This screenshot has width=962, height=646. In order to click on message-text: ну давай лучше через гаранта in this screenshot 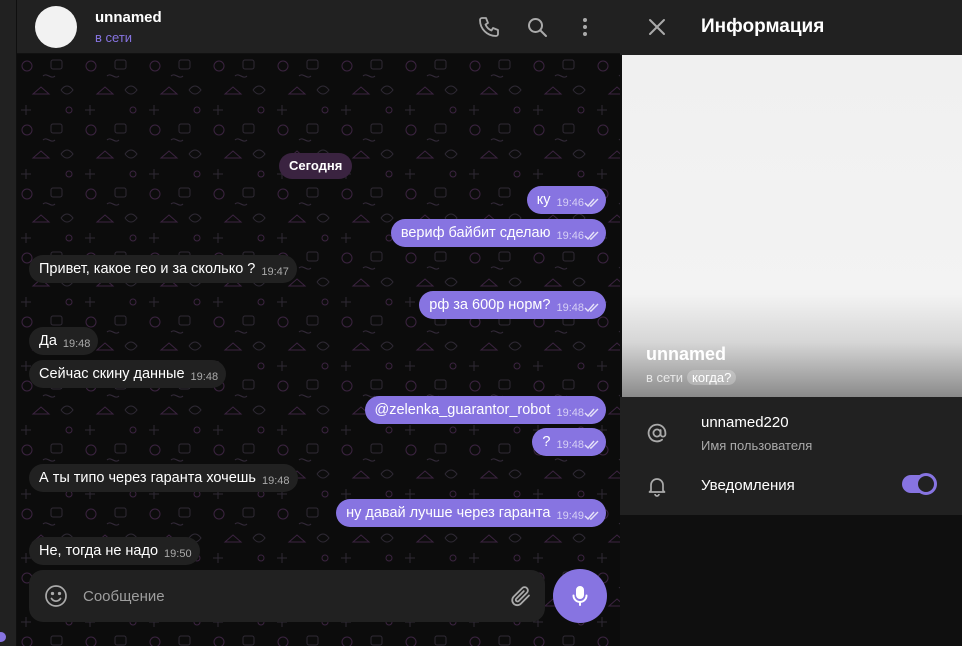, I will do `click(448, 513)`.